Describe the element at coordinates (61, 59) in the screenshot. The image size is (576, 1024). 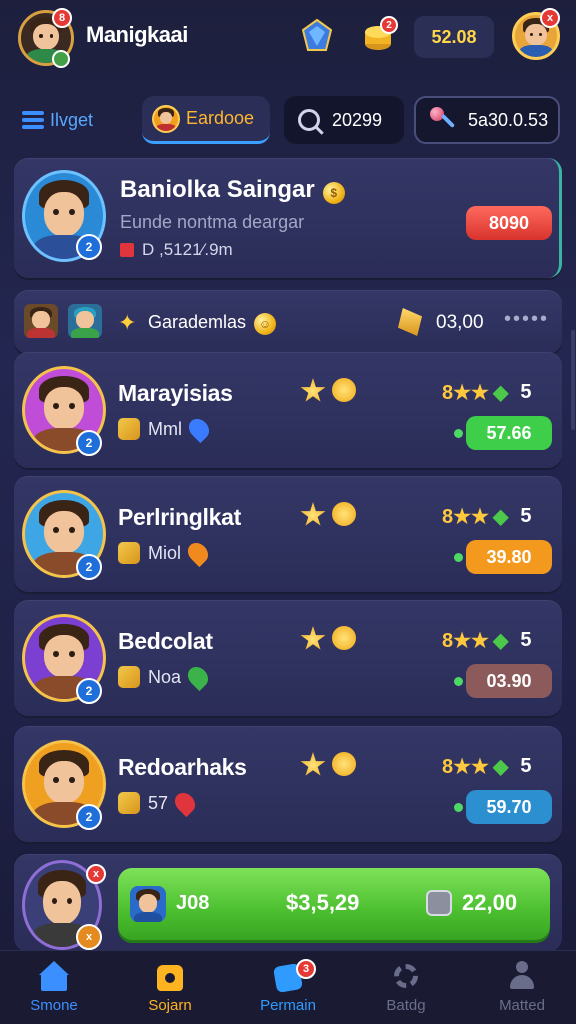
I see `online-status-dot` at that location.